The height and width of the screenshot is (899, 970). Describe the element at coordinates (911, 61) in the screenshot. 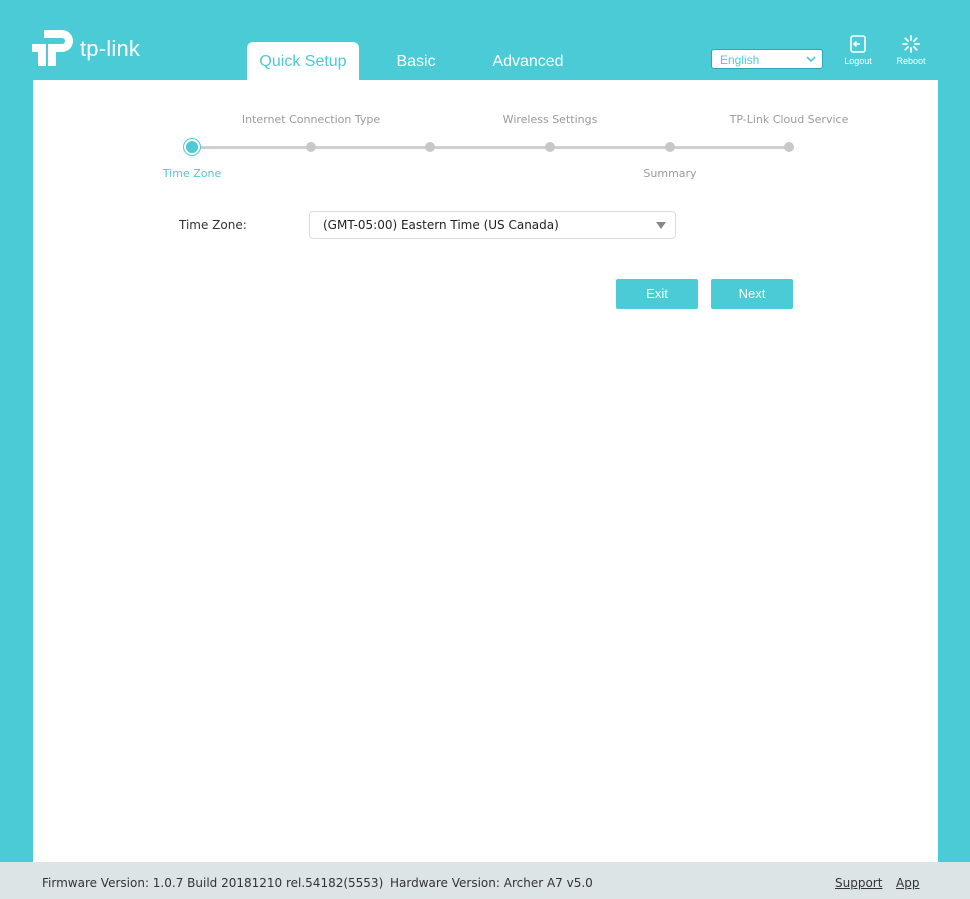

I see `reboot-label: Reboot` at that location.